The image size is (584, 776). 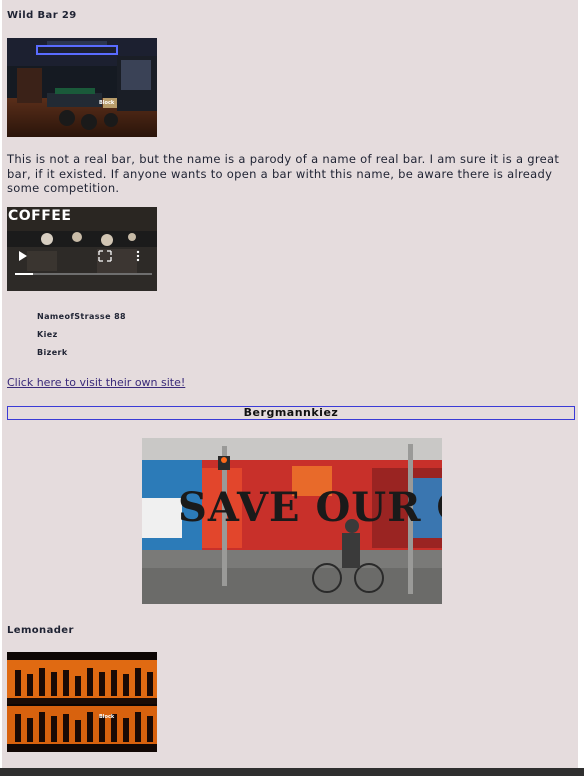 I want to click on bar-name-wild-bar: Wild Bar 29, so click(x=42, y=15).